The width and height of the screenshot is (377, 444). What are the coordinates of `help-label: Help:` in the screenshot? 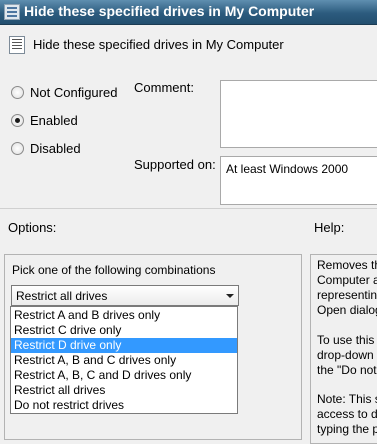 It's located at (329, 227).